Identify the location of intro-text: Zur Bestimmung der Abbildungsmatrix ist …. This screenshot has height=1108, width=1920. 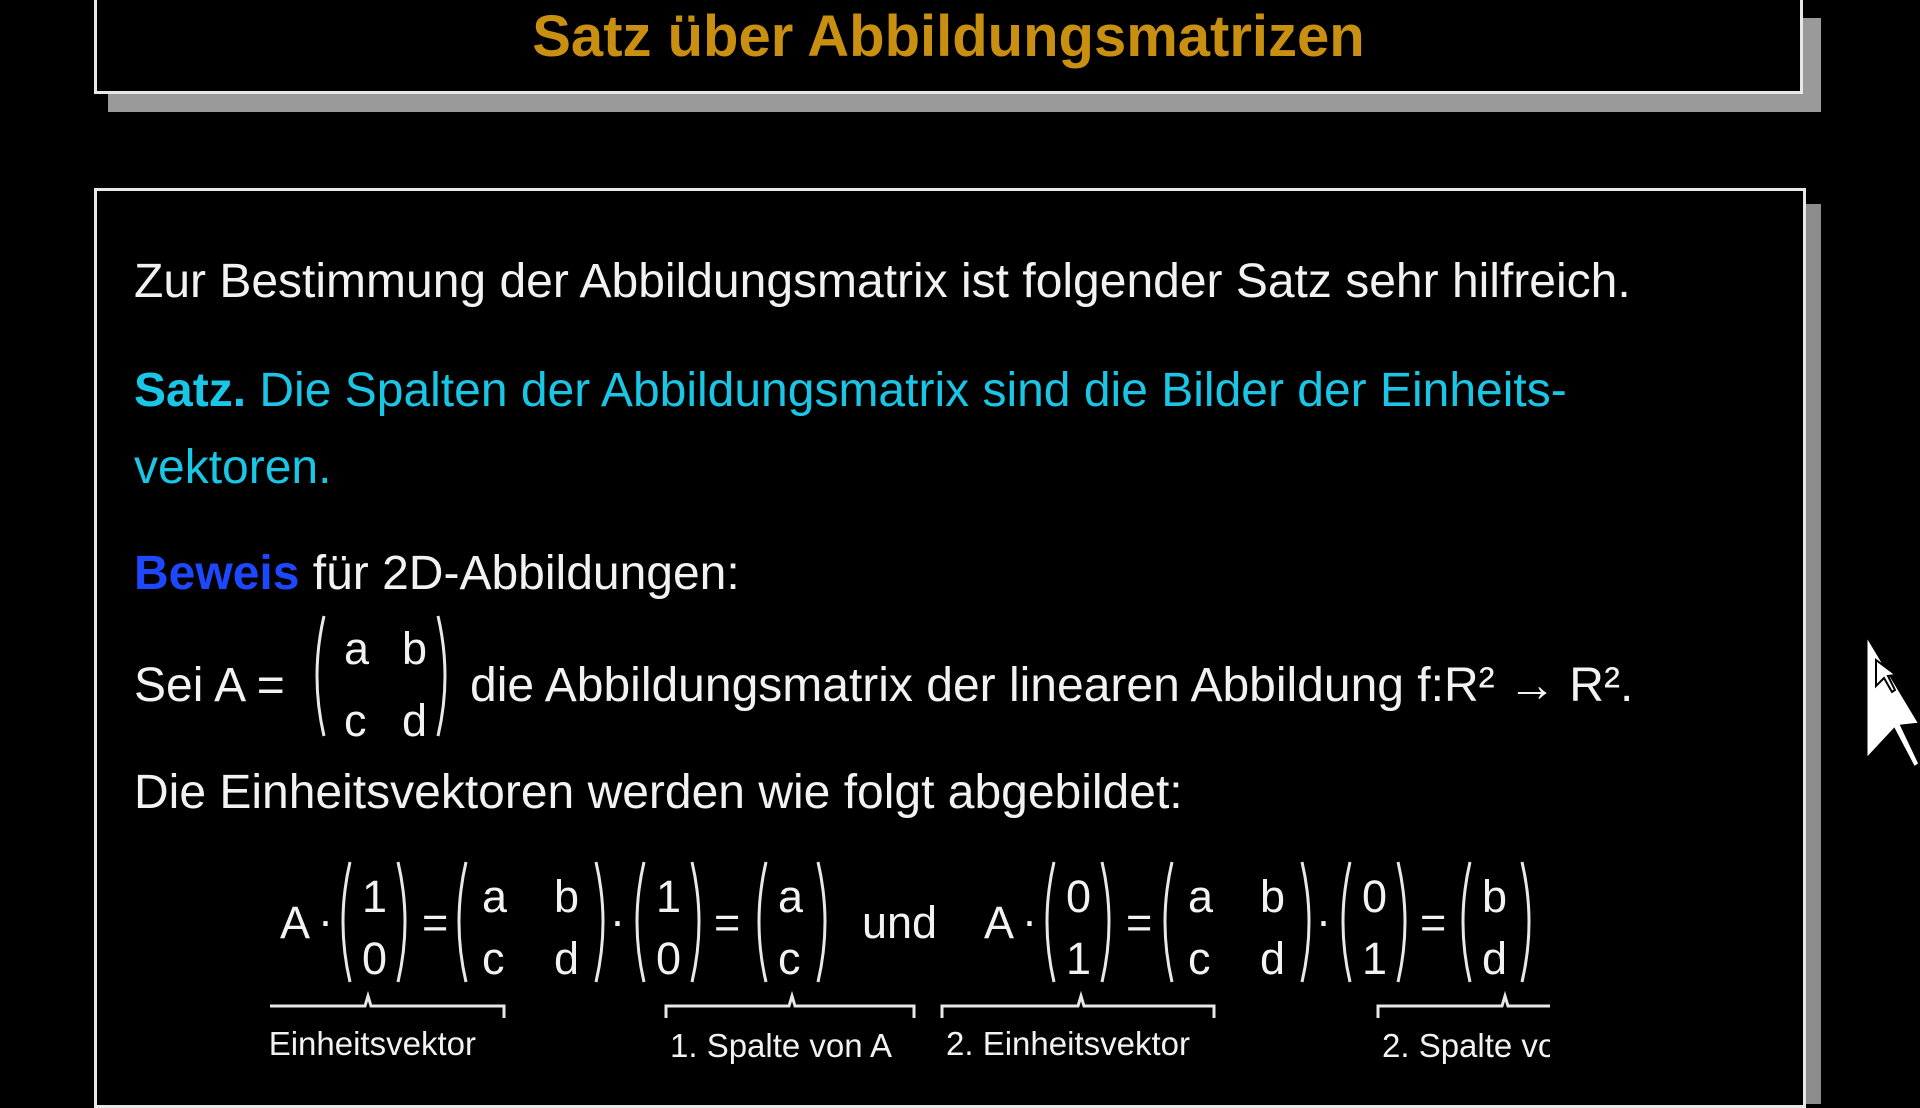
(882, 281).